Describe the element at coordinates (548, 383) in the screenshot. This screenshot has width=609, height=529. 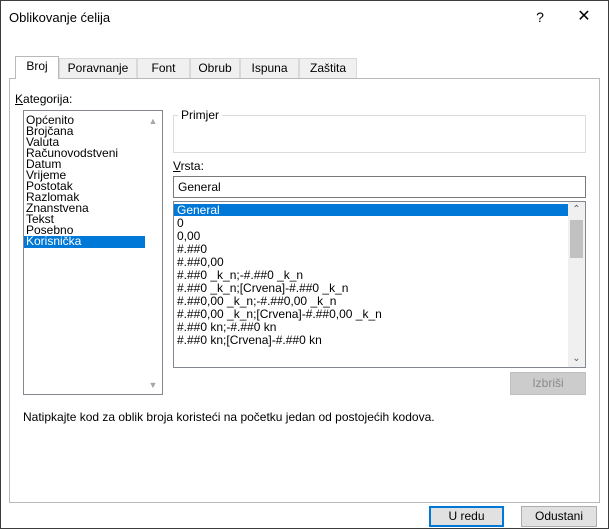
I see `delete-button: Izbriši` at that location.